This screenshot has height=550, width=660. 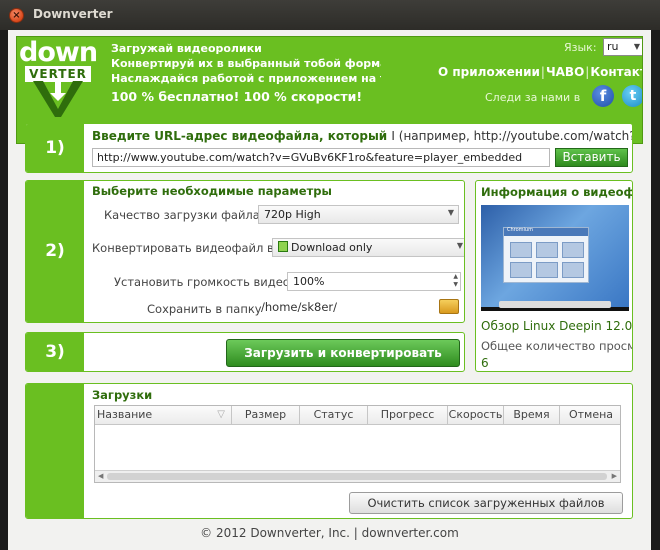 I want to click on column-size: Размер, so click(x=266, y=415).